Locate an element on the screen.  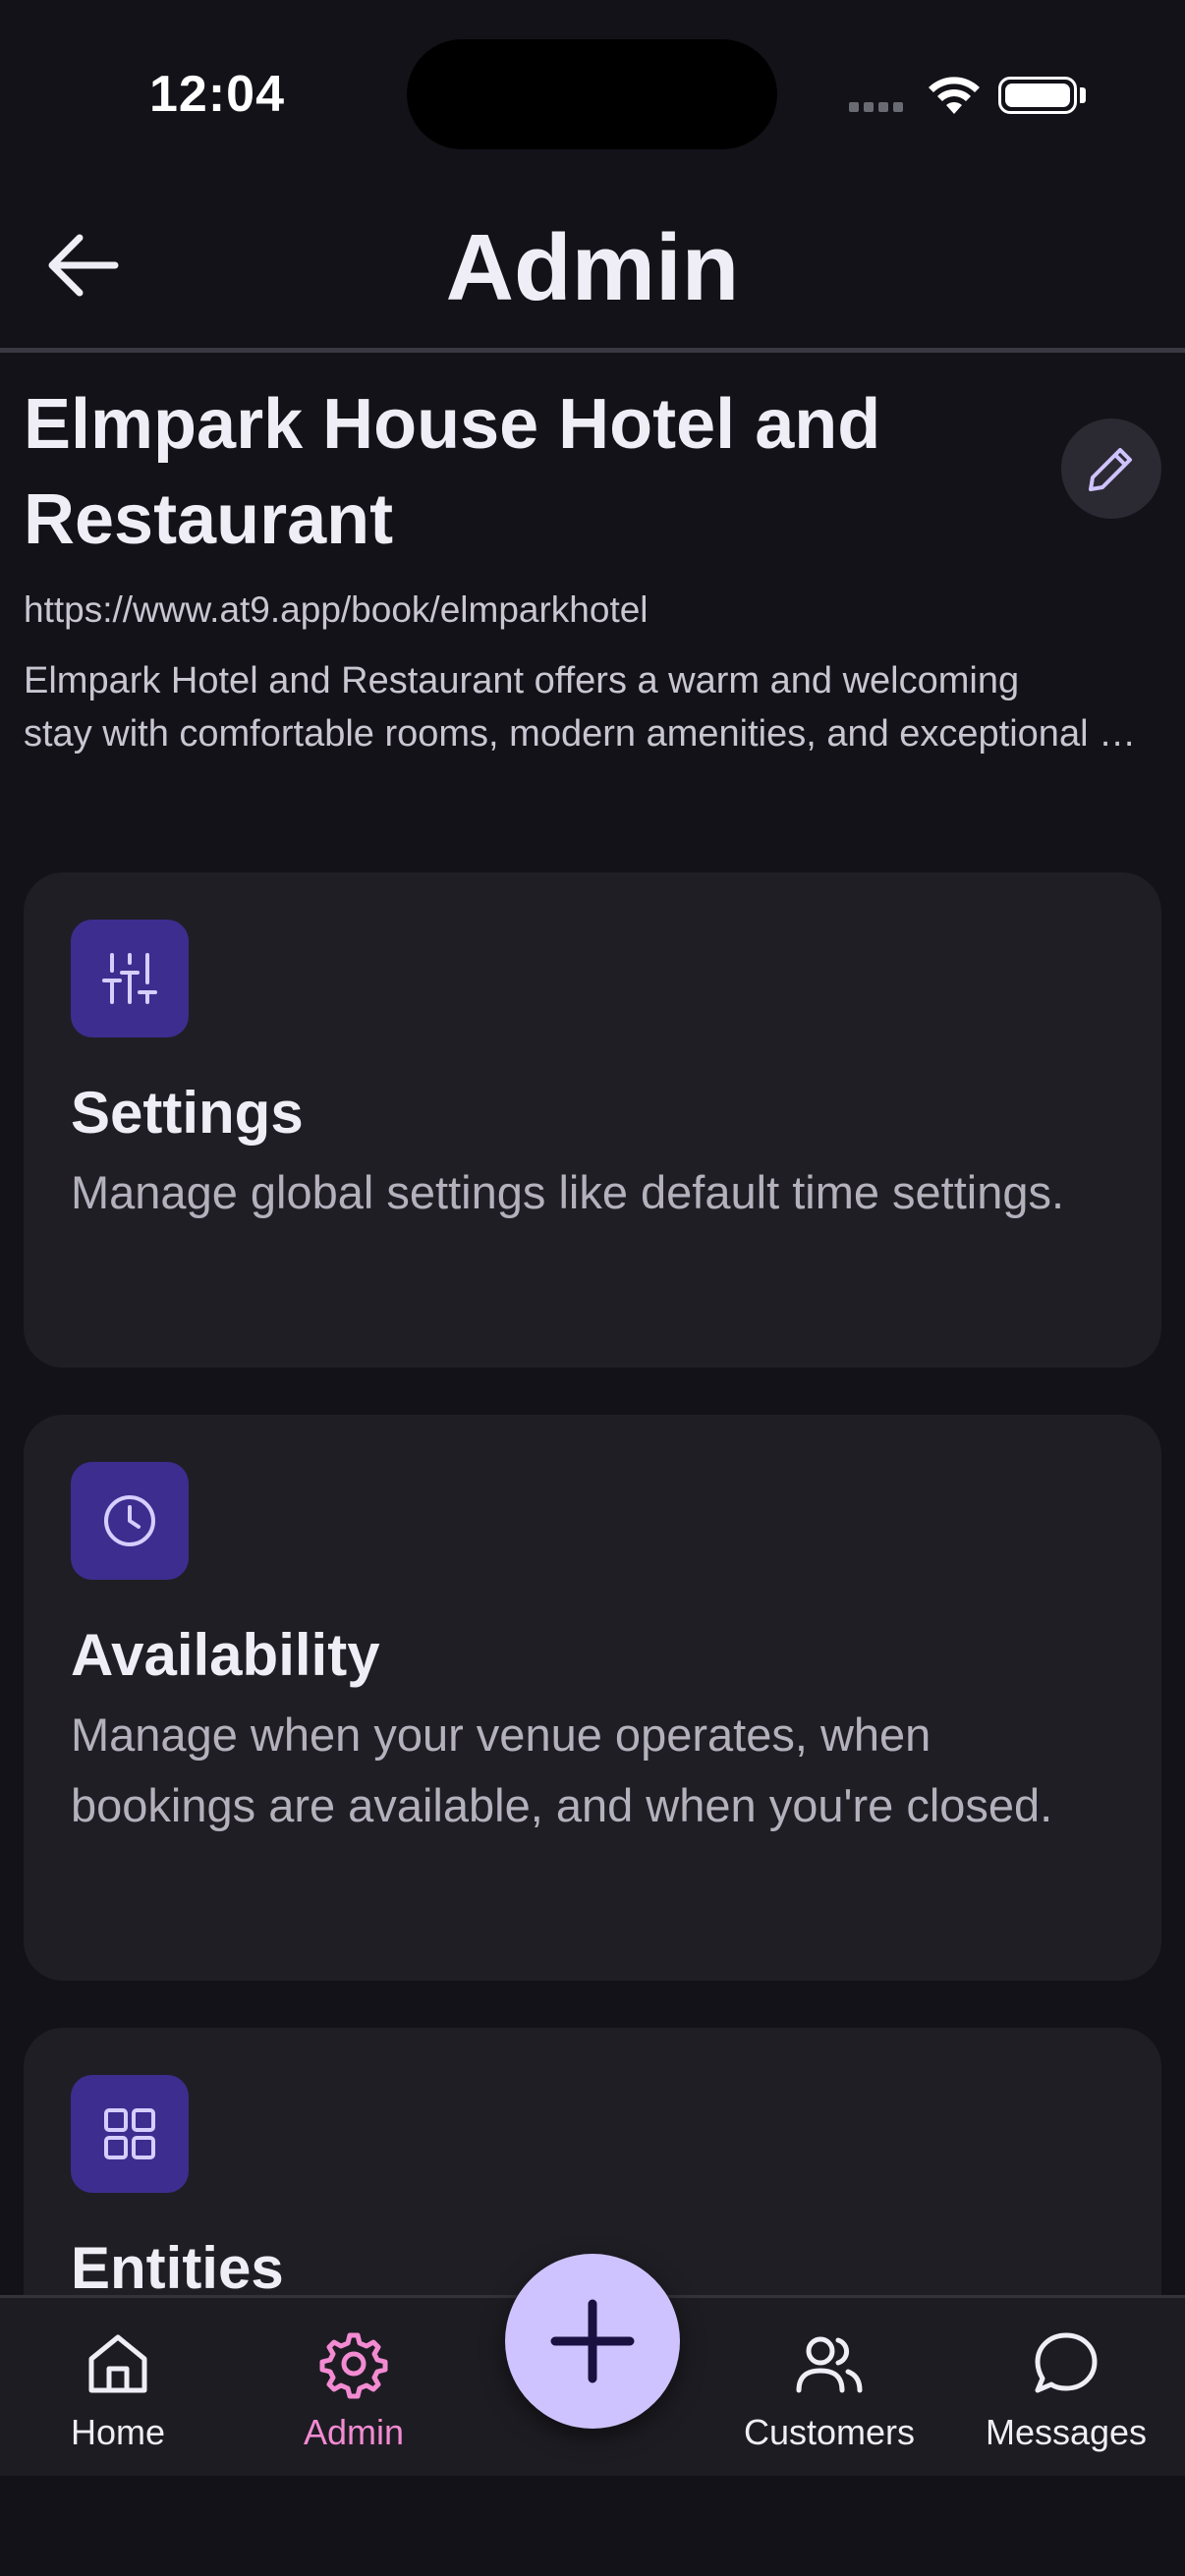
battery-icon is located at coordinates (1038, 95).